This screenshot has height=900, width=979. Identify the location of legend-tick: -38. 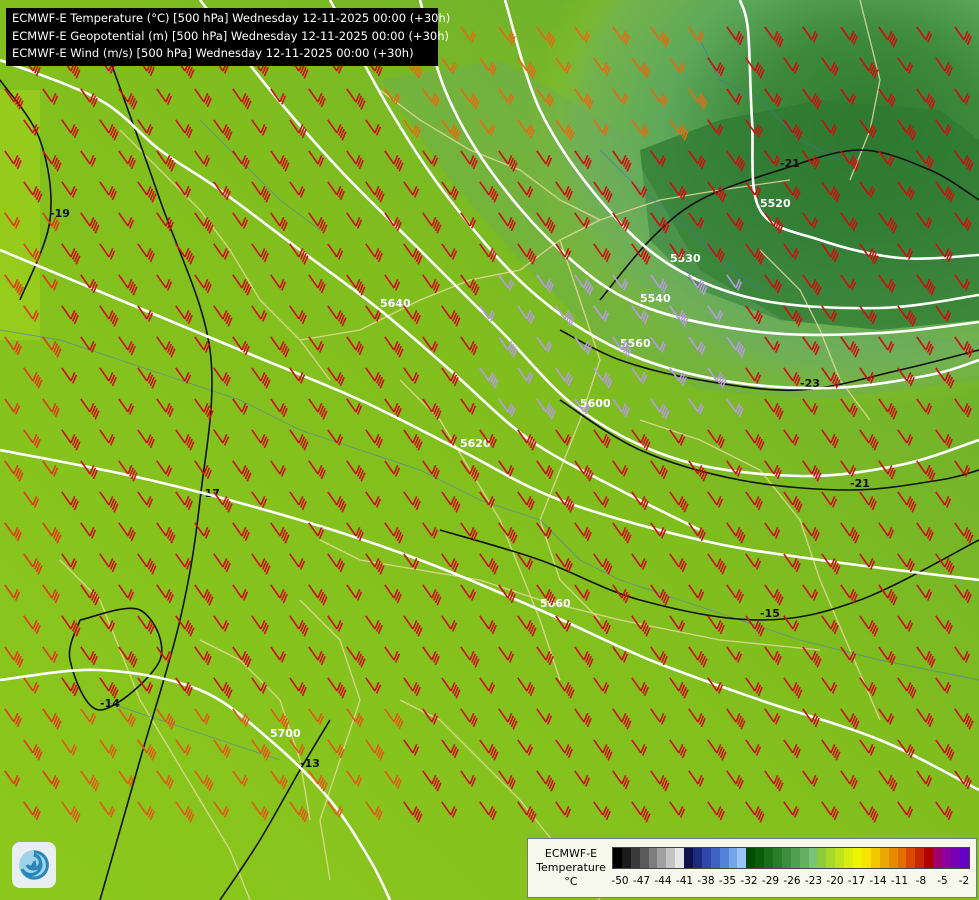
(706, 881).